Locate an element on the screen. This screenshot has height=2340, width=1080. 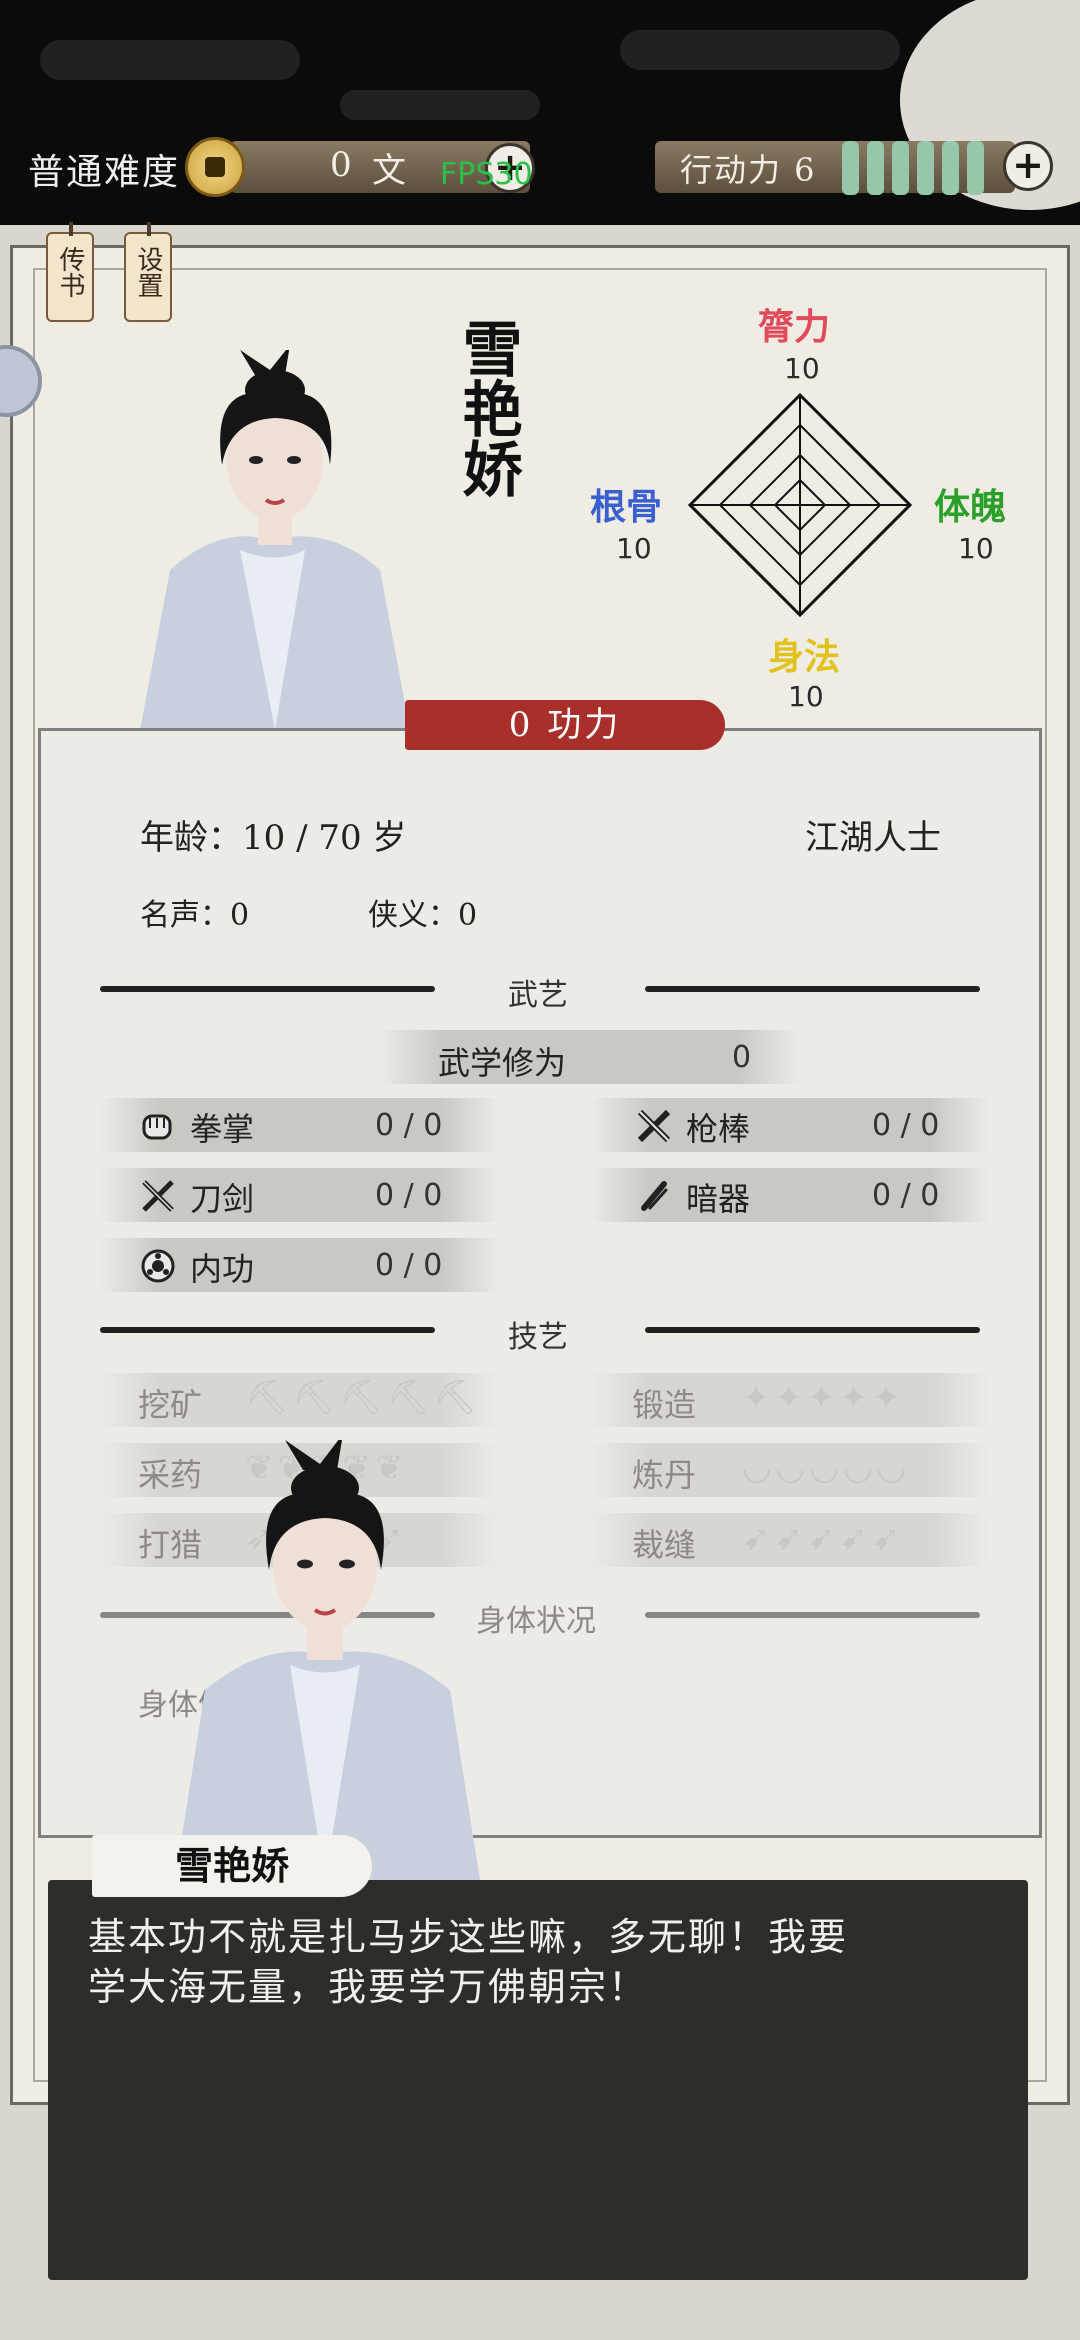
action-points-pips is located at coordinates (913, 168).